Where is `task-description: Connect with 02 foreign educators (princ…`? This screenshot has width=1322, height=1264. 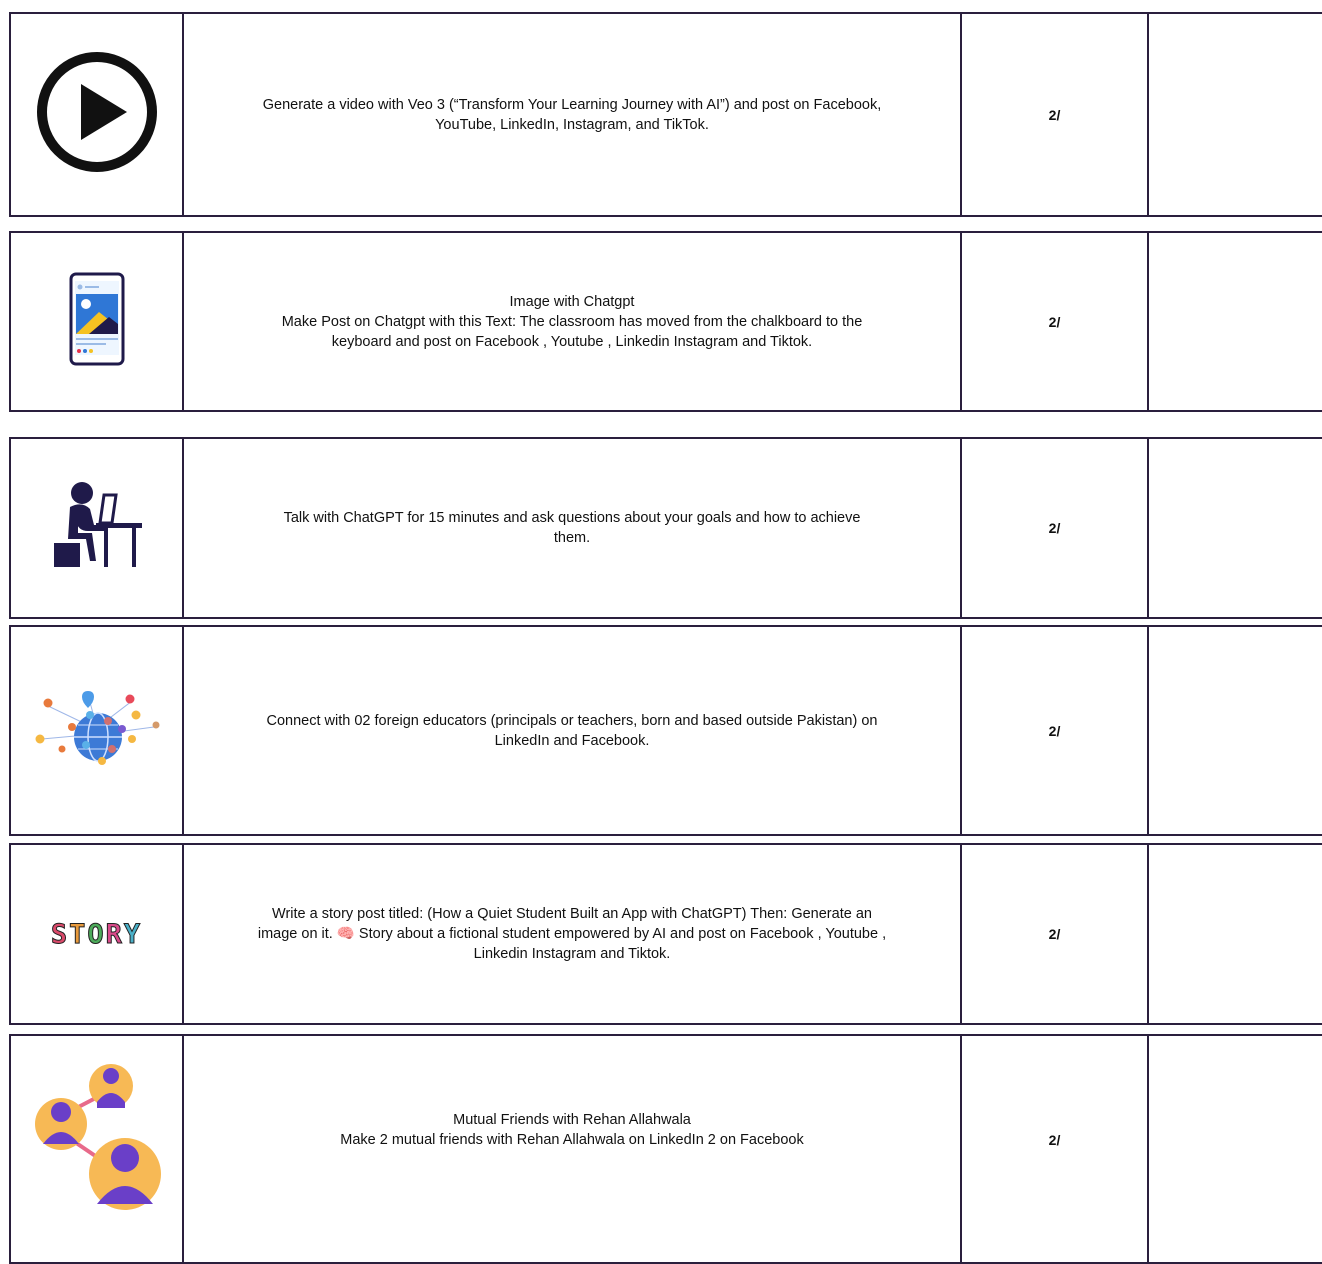
task-description: Connect with 02 foreign educators (princ… is located at coordinates (571, 730).